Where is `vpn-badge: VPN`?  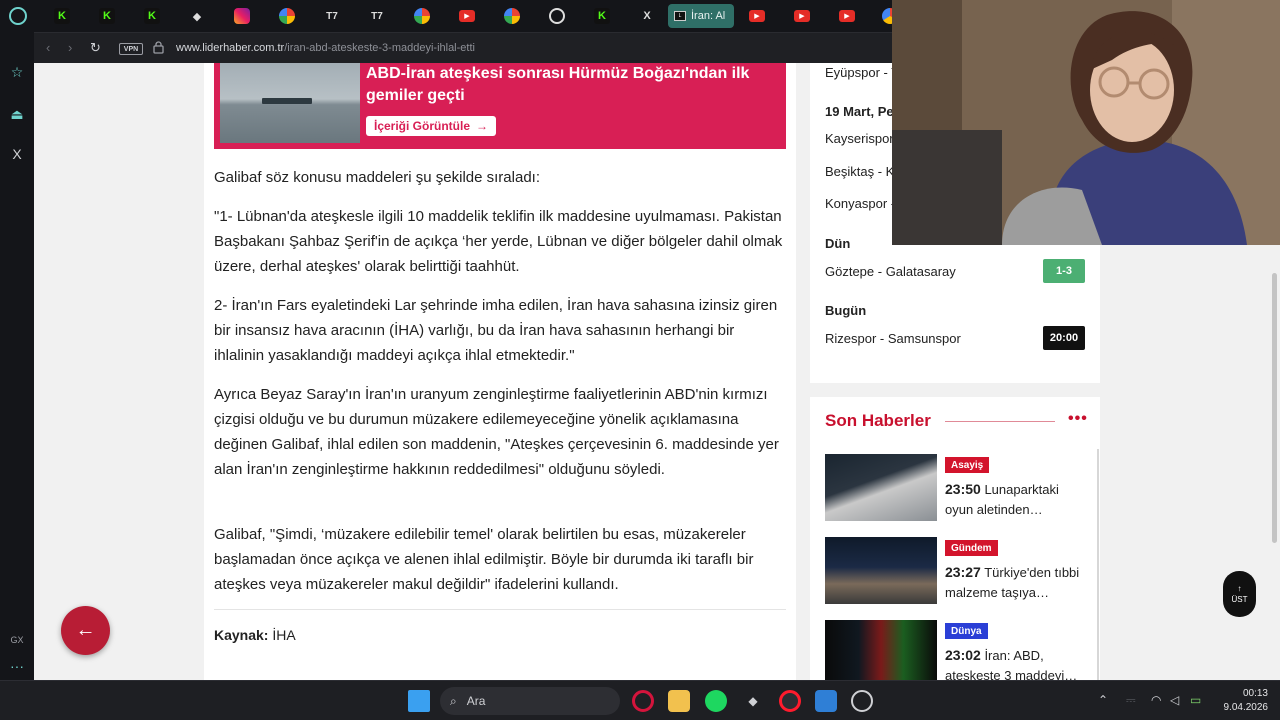
vpn-badge: VPN is located at coordinates (131, 49).